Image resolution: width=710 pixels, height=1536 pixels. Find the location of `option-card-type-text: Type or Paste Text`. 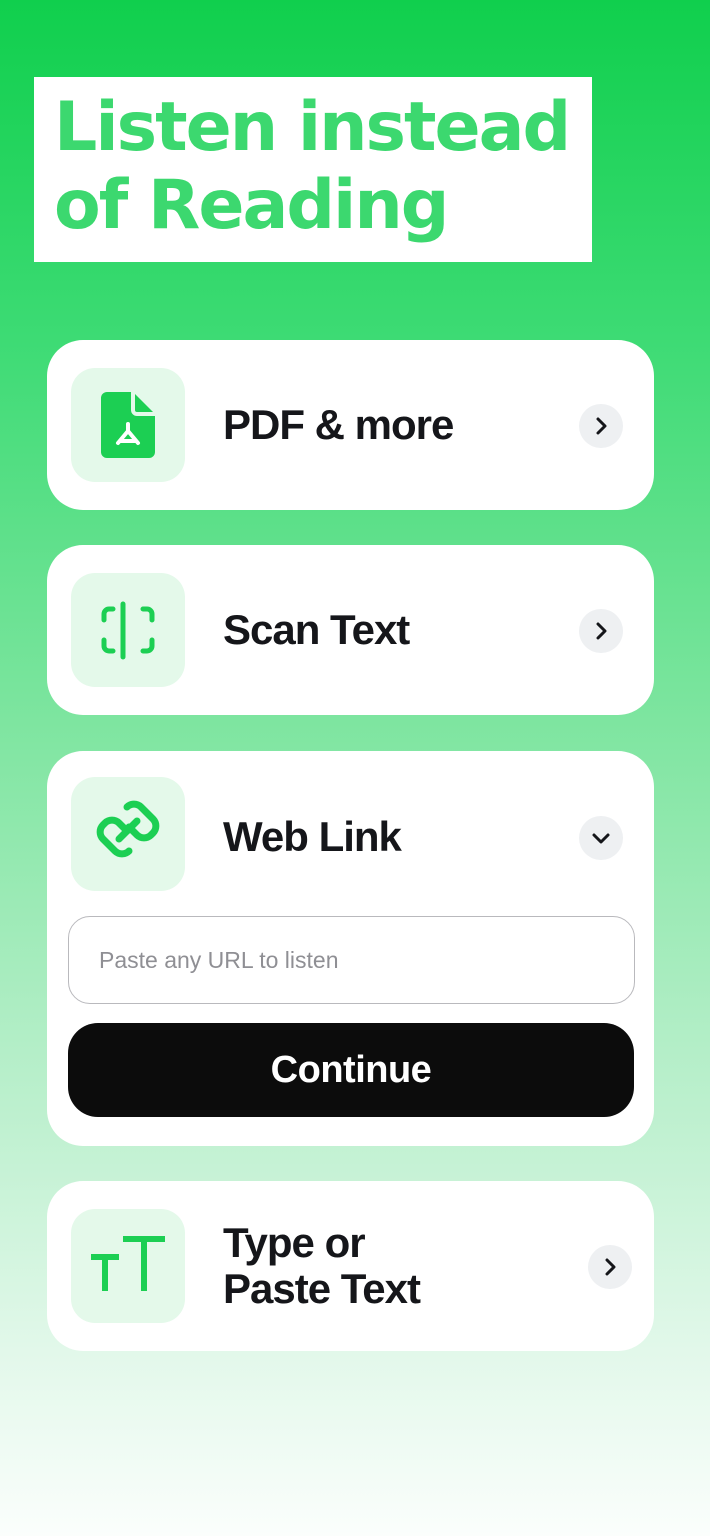

option-card-type-text: Type or Paste Text is located at coordinates (350, 1266).